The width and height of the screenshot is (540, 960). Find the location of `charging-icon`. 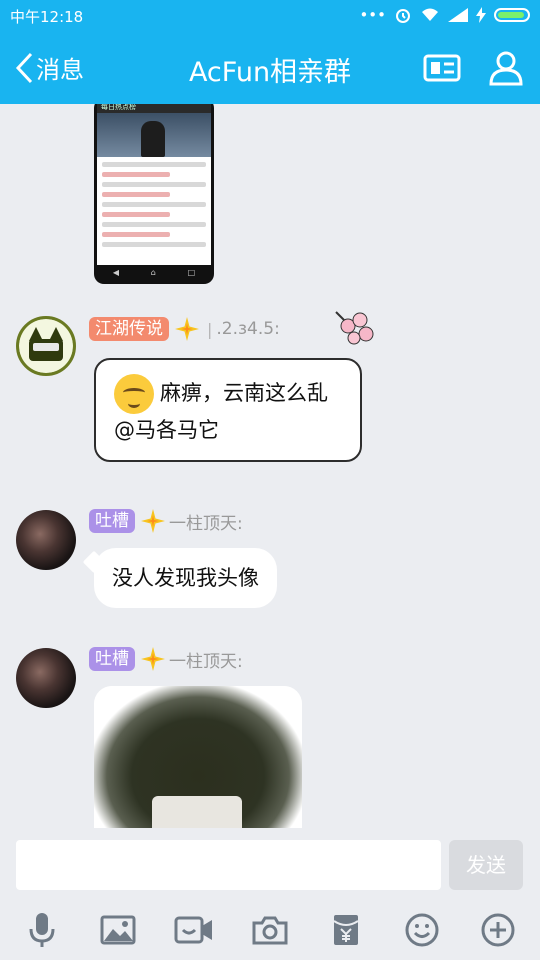

charging-icon is located at coordinates (481, 15).